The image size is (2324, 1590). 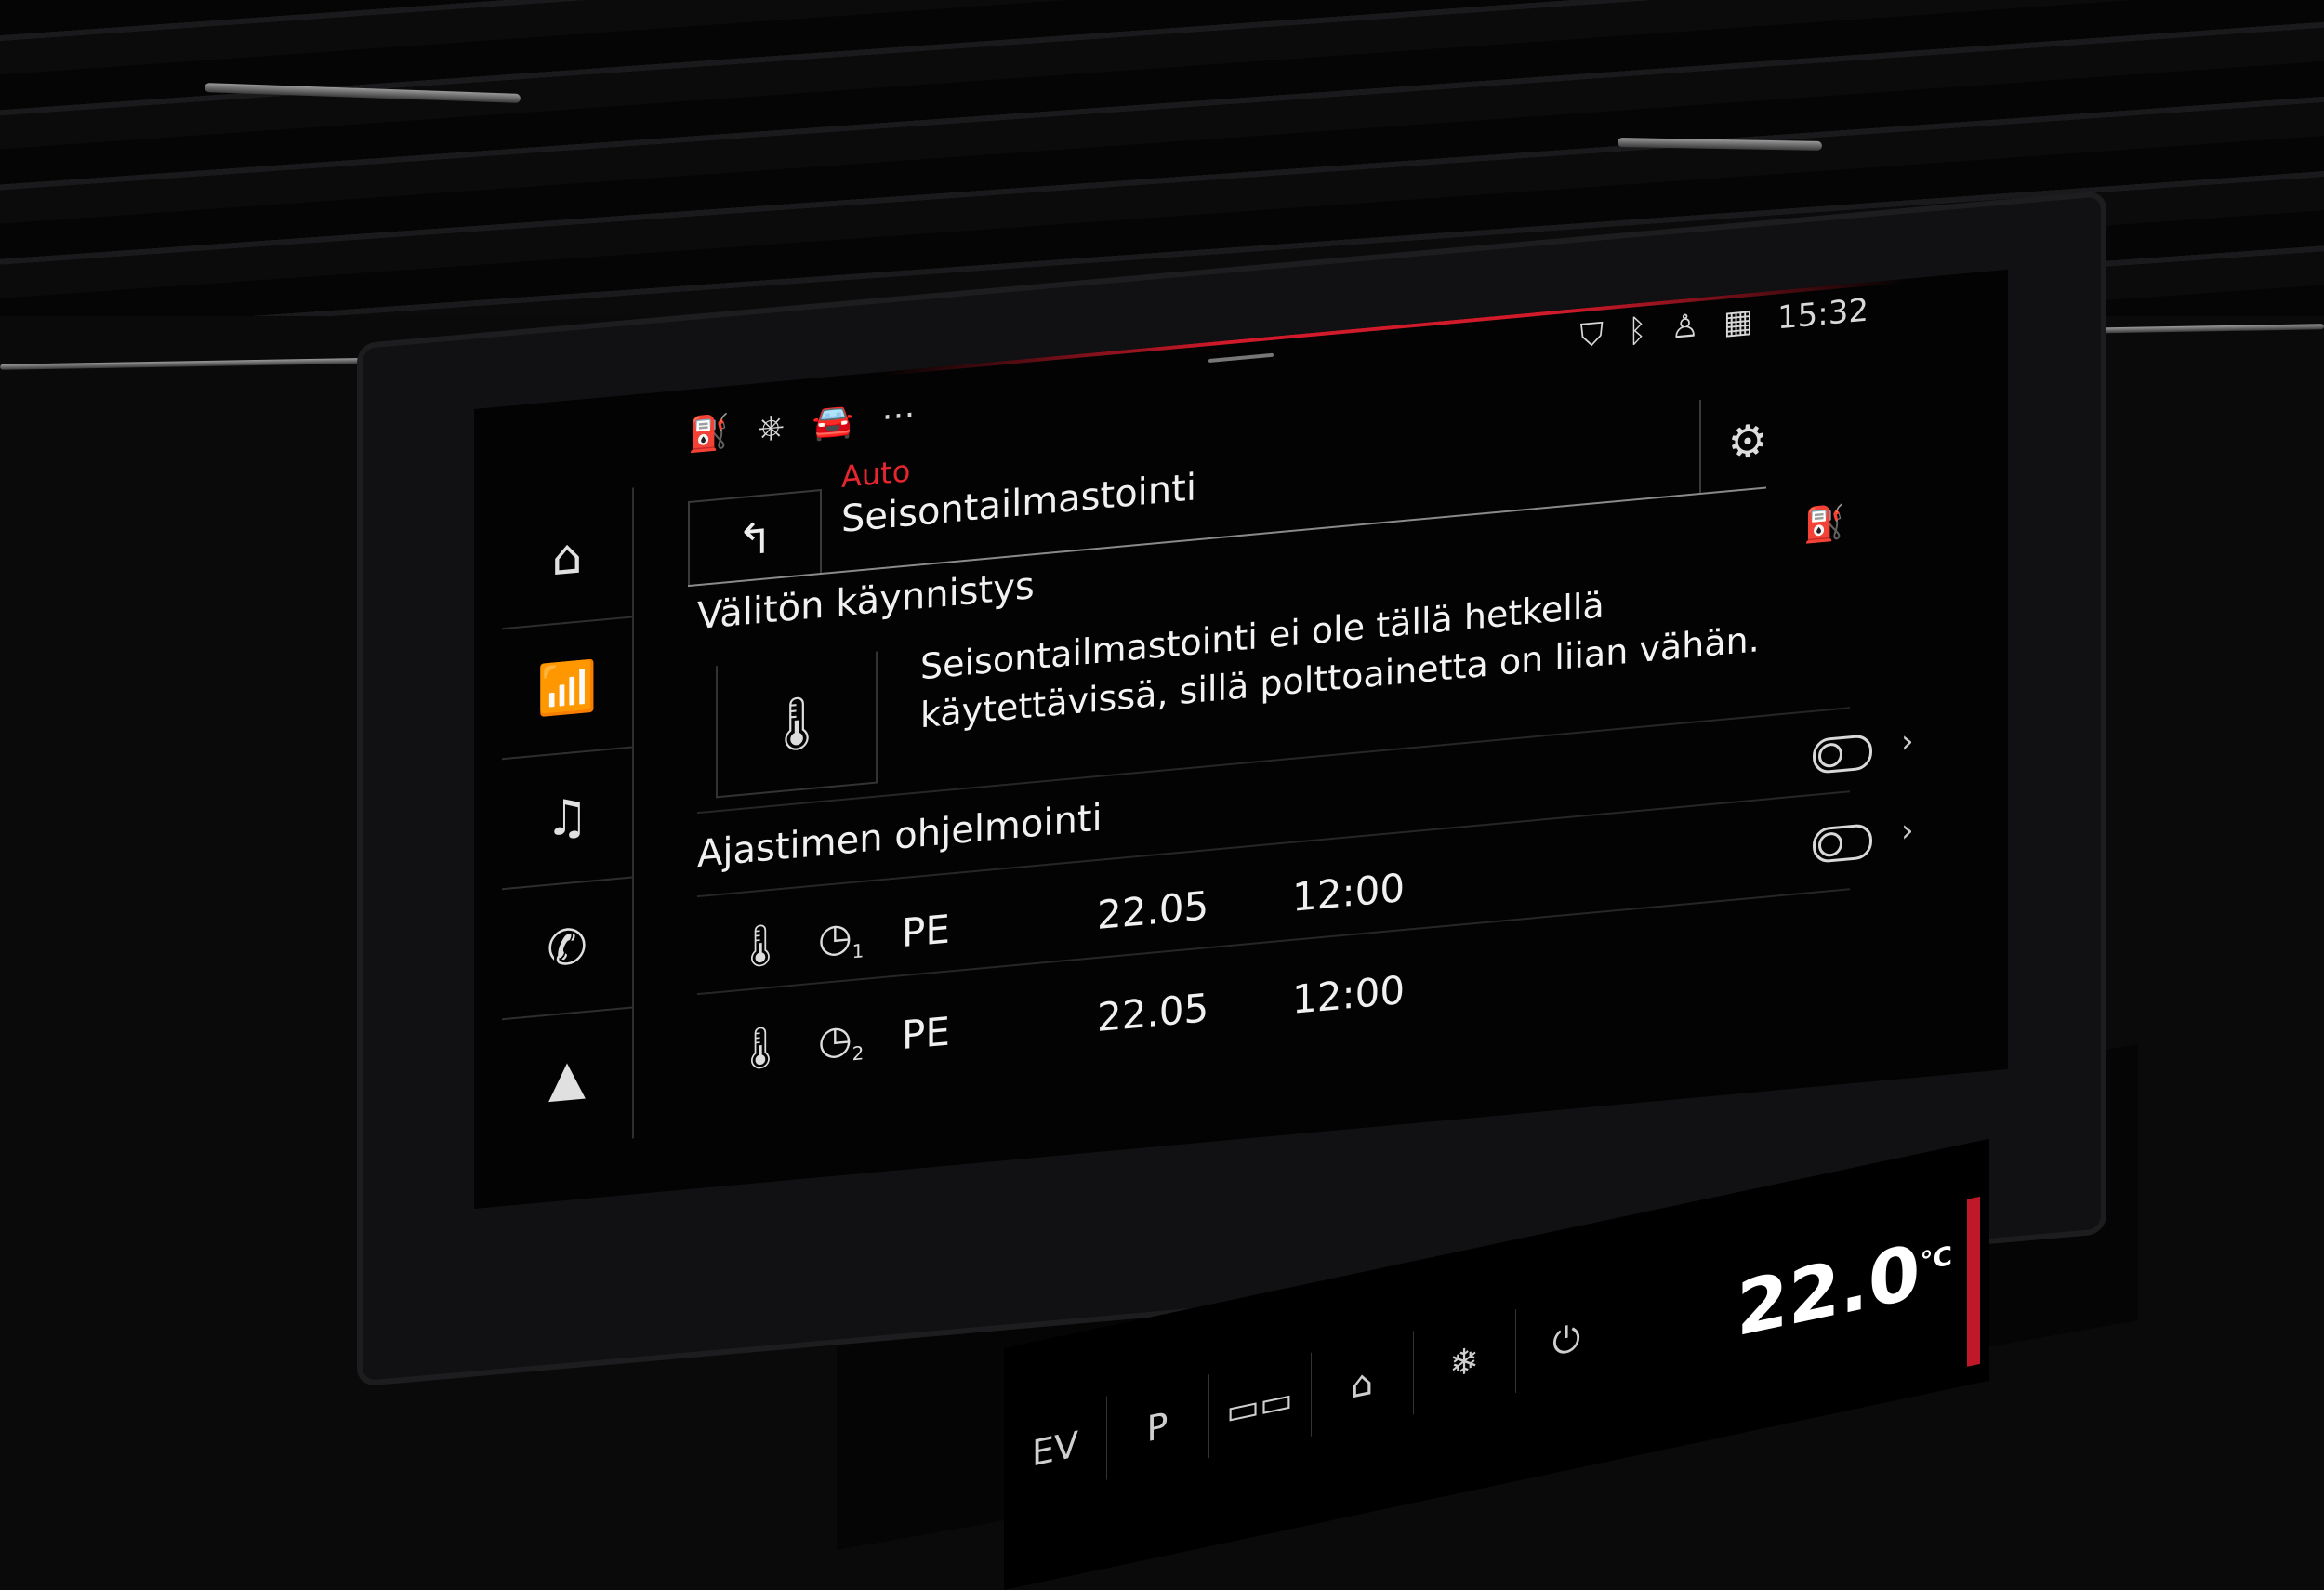 I want to click on settings-button: ⚙, so click(x=1746, y=442).